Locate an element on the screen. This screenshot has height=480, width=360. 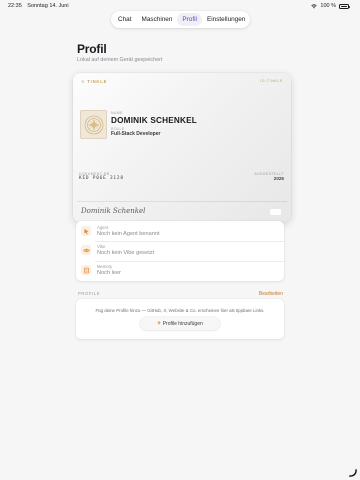
info-label: Agent is located at coordinates (102, 227).